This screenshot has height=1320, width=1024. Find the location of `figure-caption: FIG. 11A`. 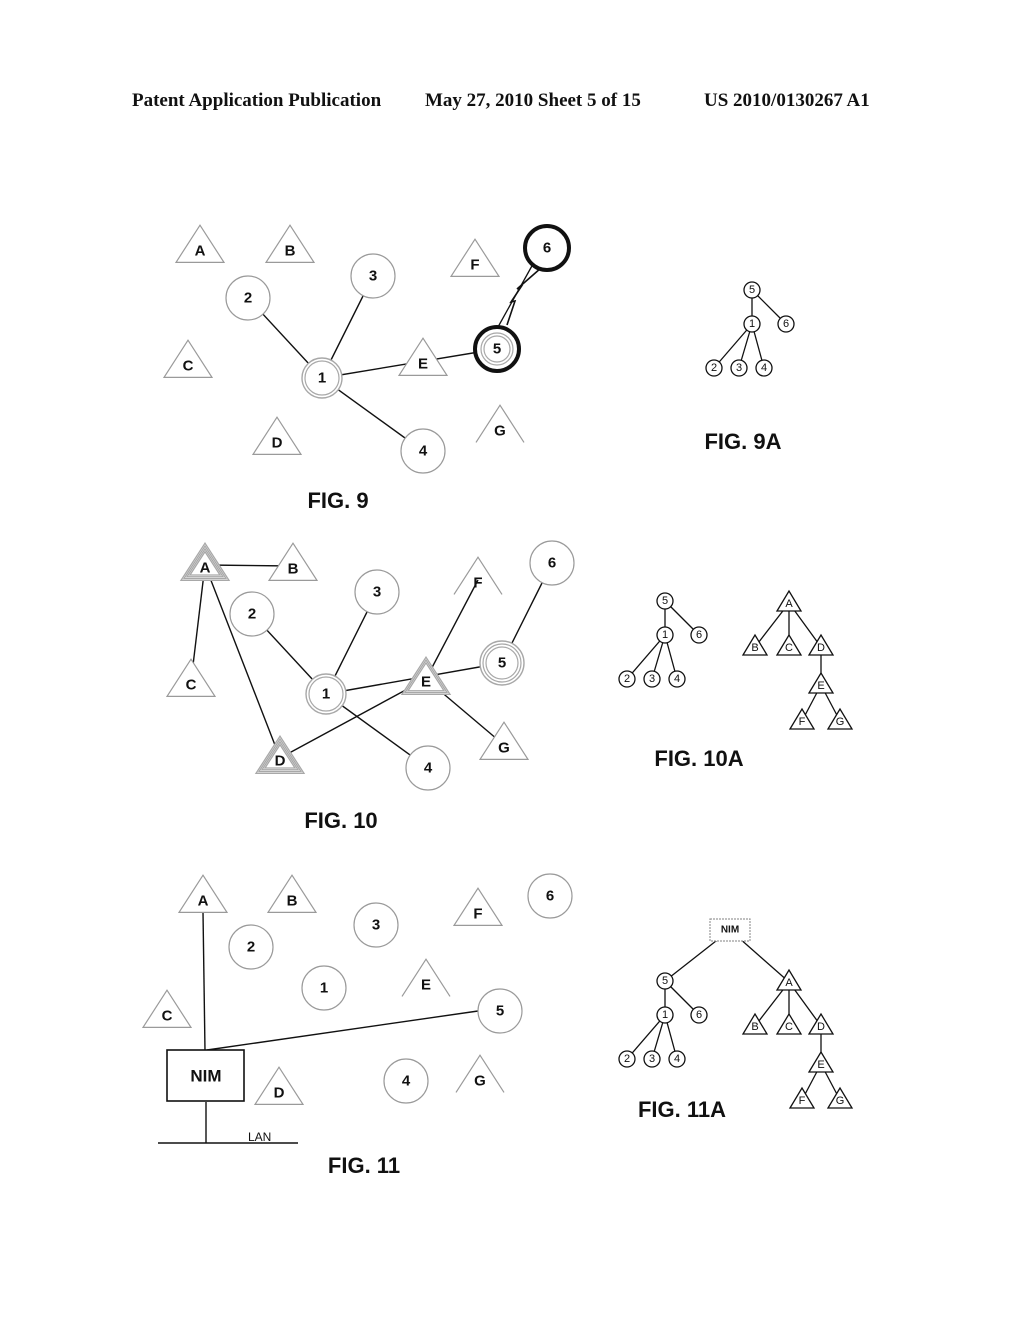

figure-caption: FIG. 11A is located at coordinates (682, 1109).